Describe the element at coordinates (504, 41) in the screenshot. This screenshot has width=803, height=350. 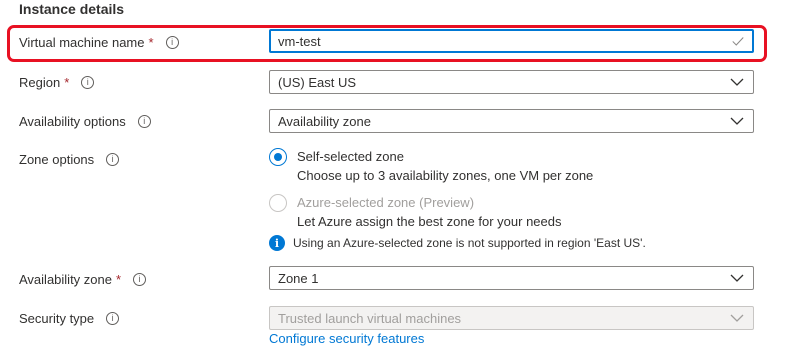
I see `vm-name-input` at that location.